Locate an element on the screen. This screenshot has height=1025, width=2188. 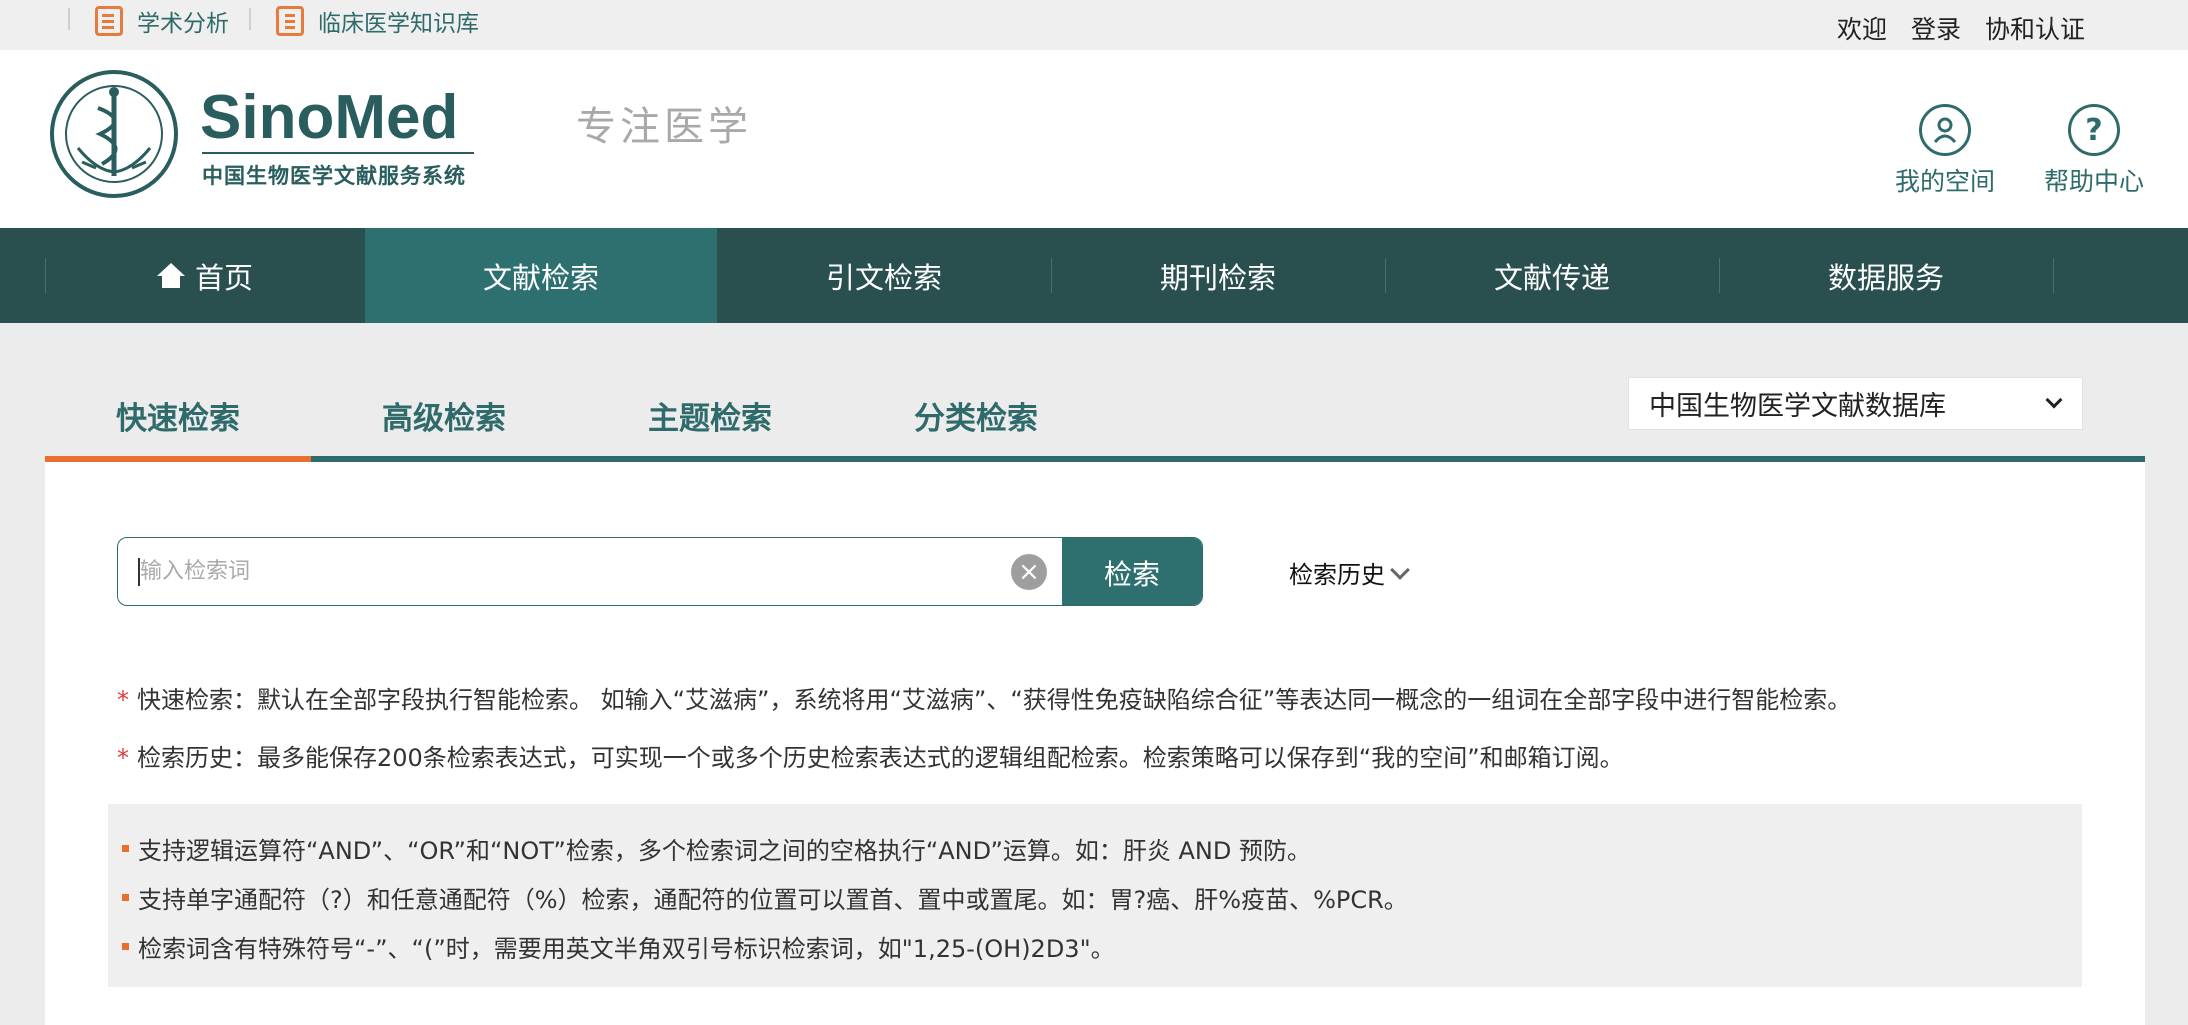
welcome-text: 欢迎 is located at coordinates (1861, 29).